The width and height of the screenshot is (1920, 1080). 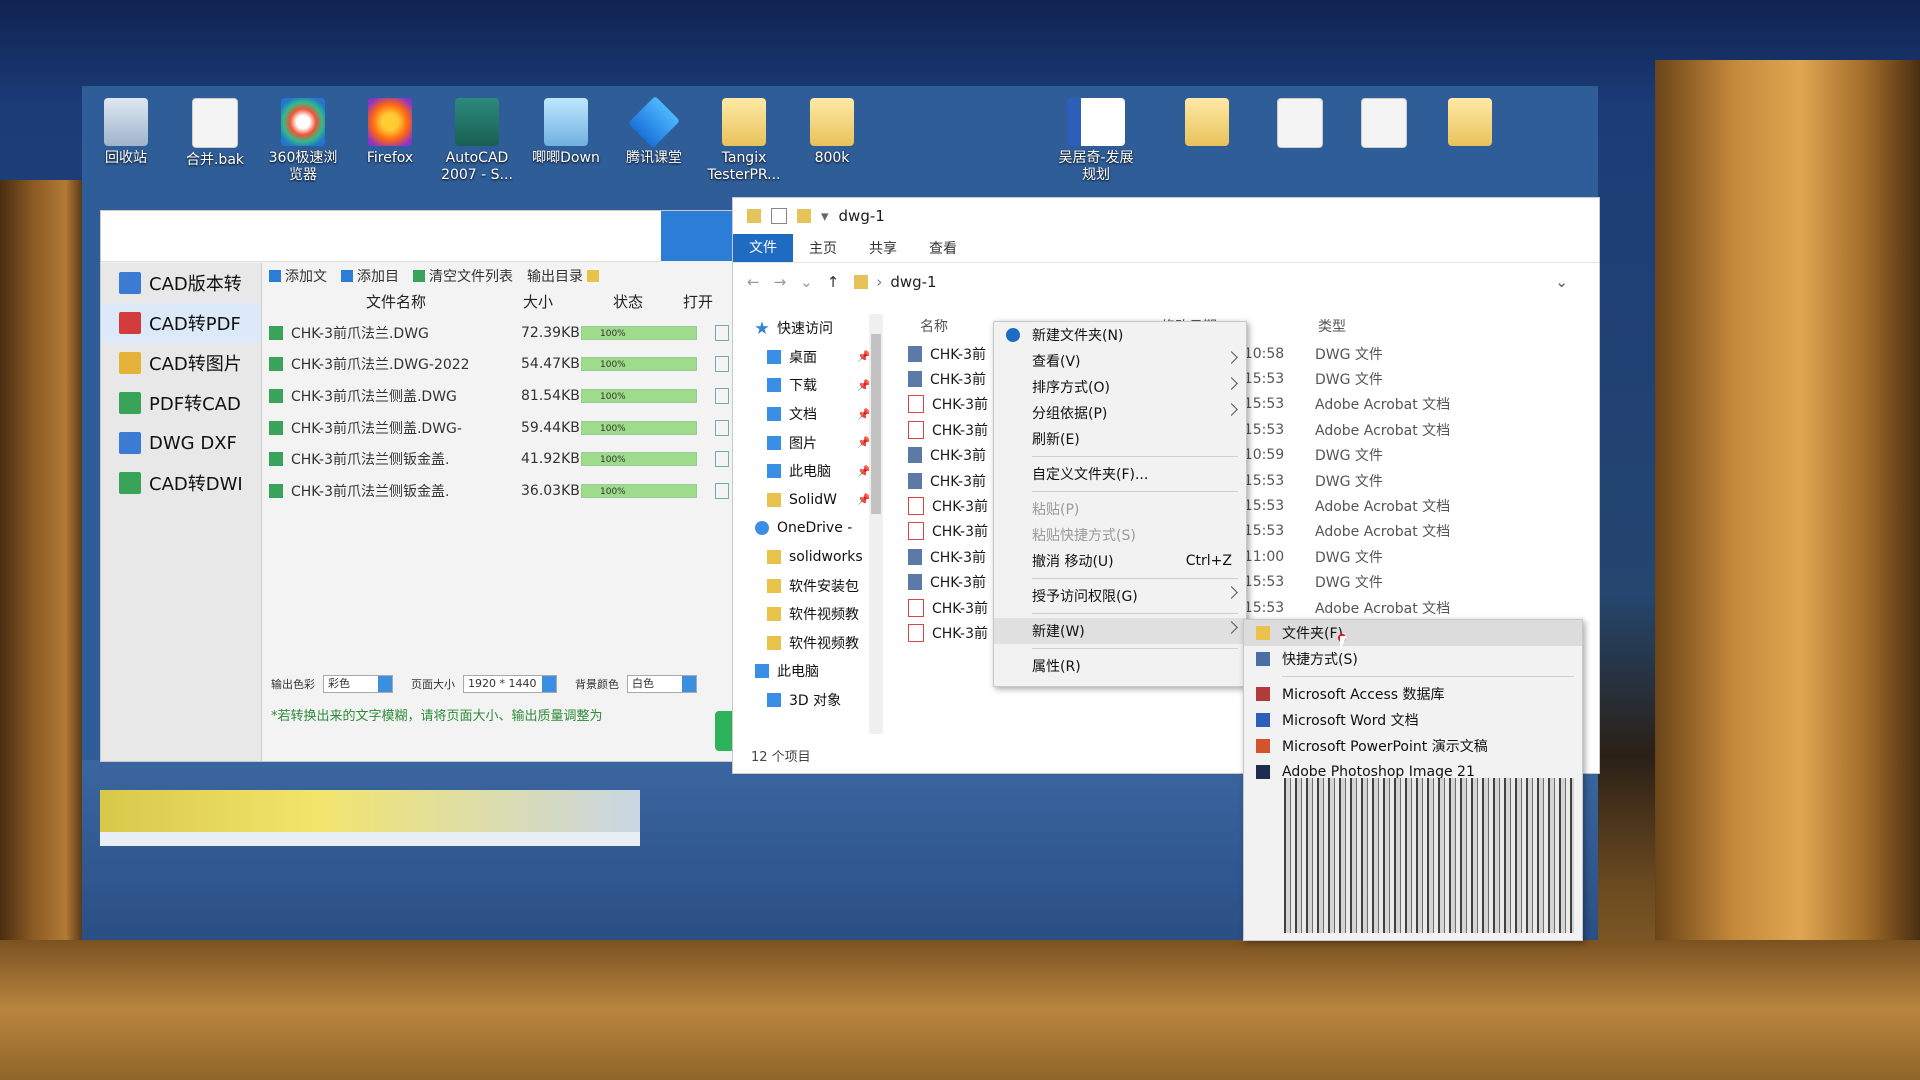 What do you see at coordinates (215, 130) in the screenshot?
I see `desktop-icon: 合并.bak` at bounding box center [215, 130].